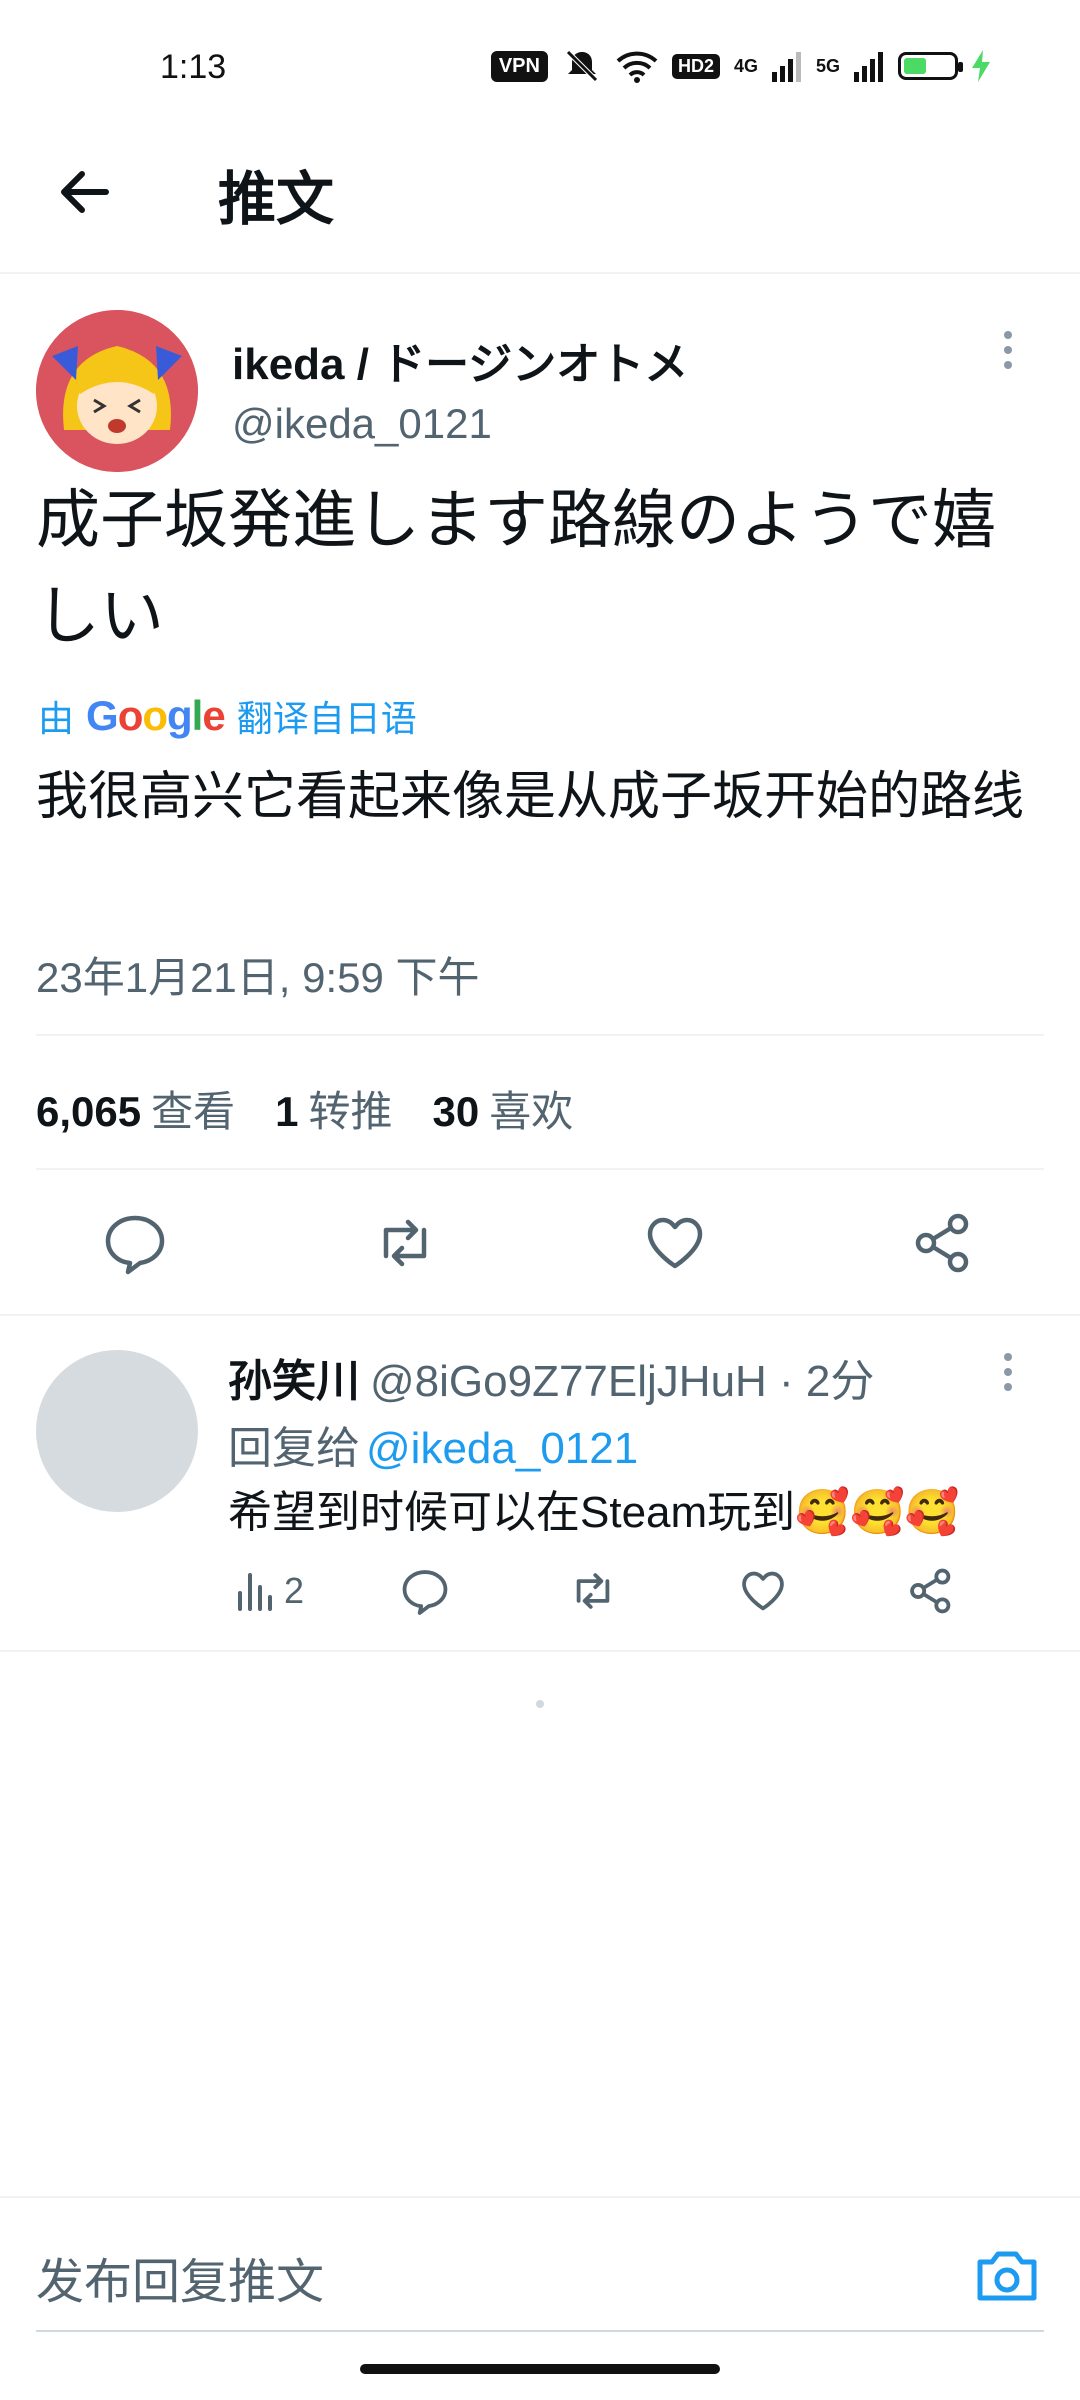 The height and width of the screenshot is (2400, 1080). What do you see at coordinates (117, 1431) in the screenshot?
I see `reply-avatar` at bounding box center [117, 1431].